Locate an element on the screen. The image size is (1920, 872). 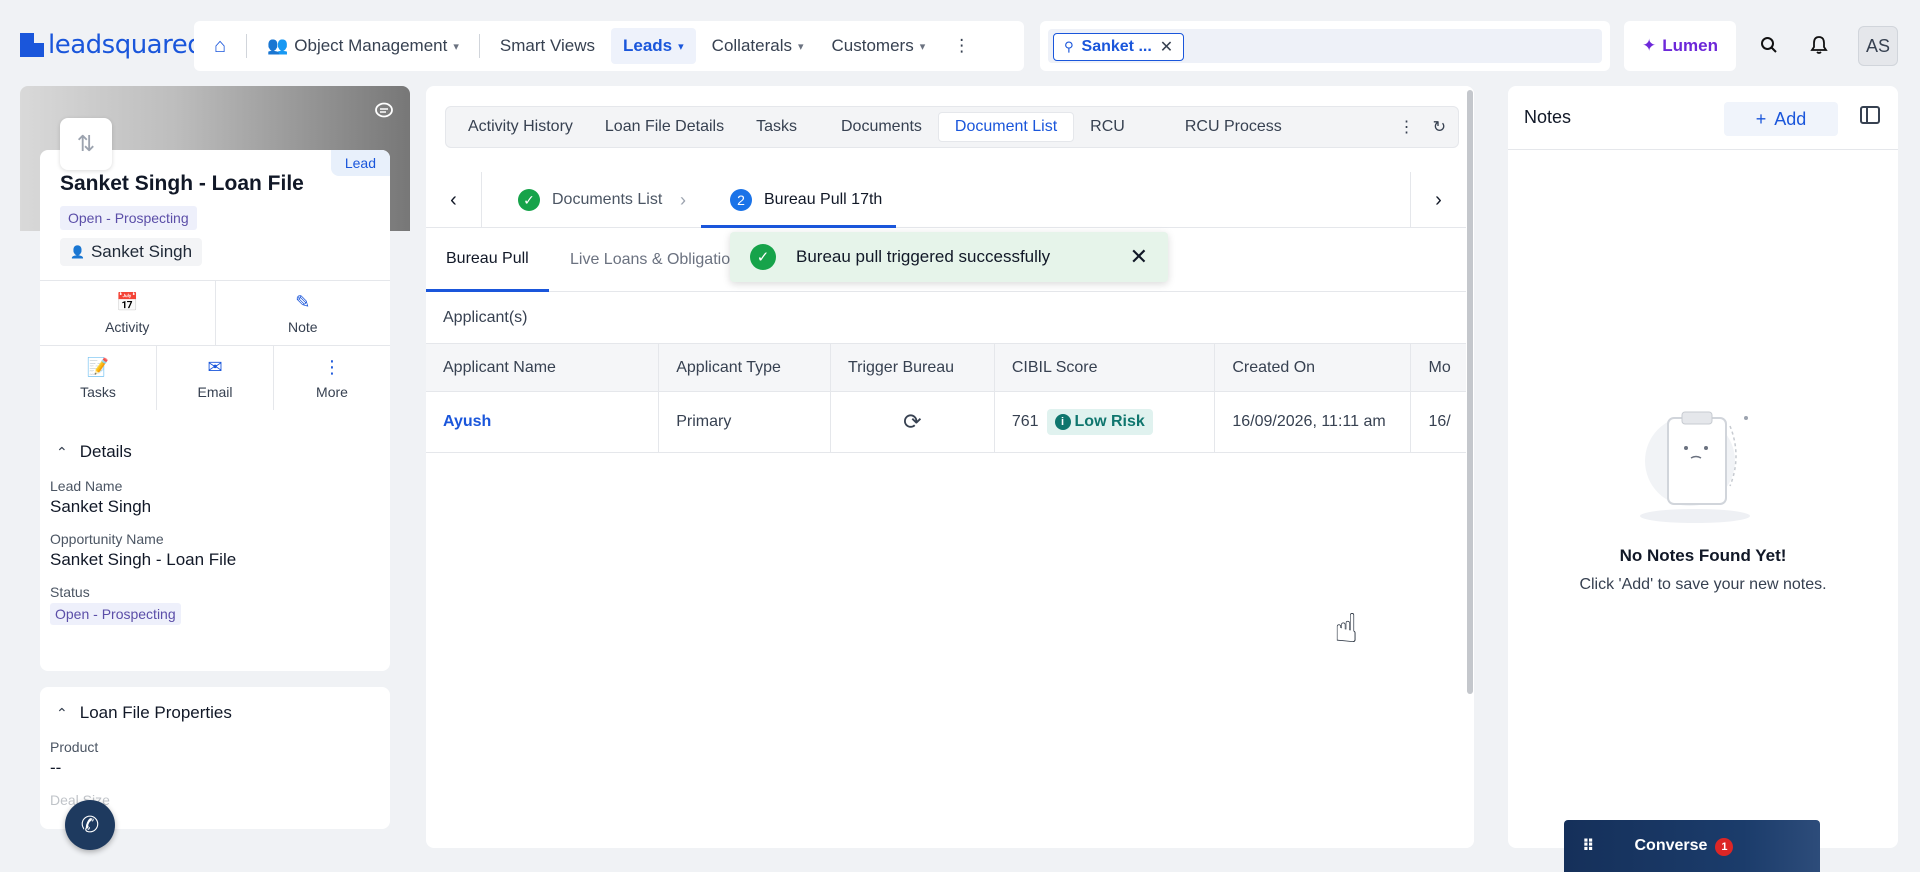
converse-widget: ⠿ Converse 1 is located at coordinates (1692, 846).